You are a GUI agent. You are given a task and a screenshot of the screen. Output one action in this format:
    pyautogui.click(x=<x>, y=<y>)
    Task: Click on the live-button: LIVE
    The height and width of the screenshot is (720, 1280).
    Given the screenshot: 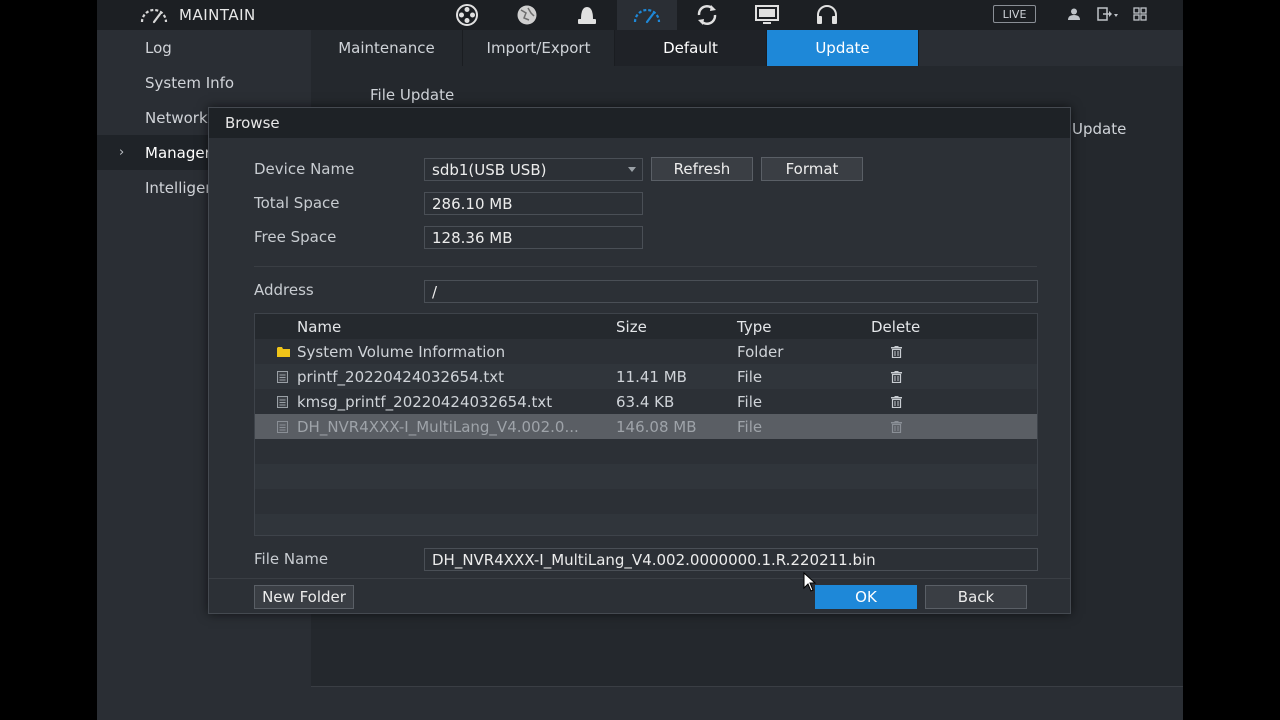 What is the action you would take?
    pyautogui.click(x=1014, y=14)
    